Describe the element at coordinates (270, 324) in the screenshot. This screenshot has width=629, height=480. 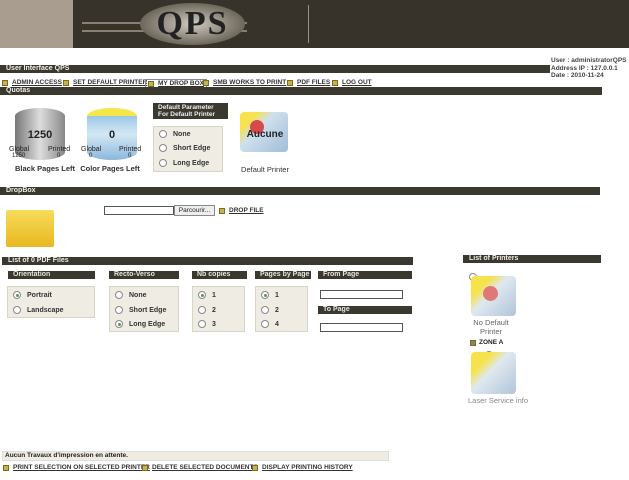
I see `pages-4: 4` at that location.